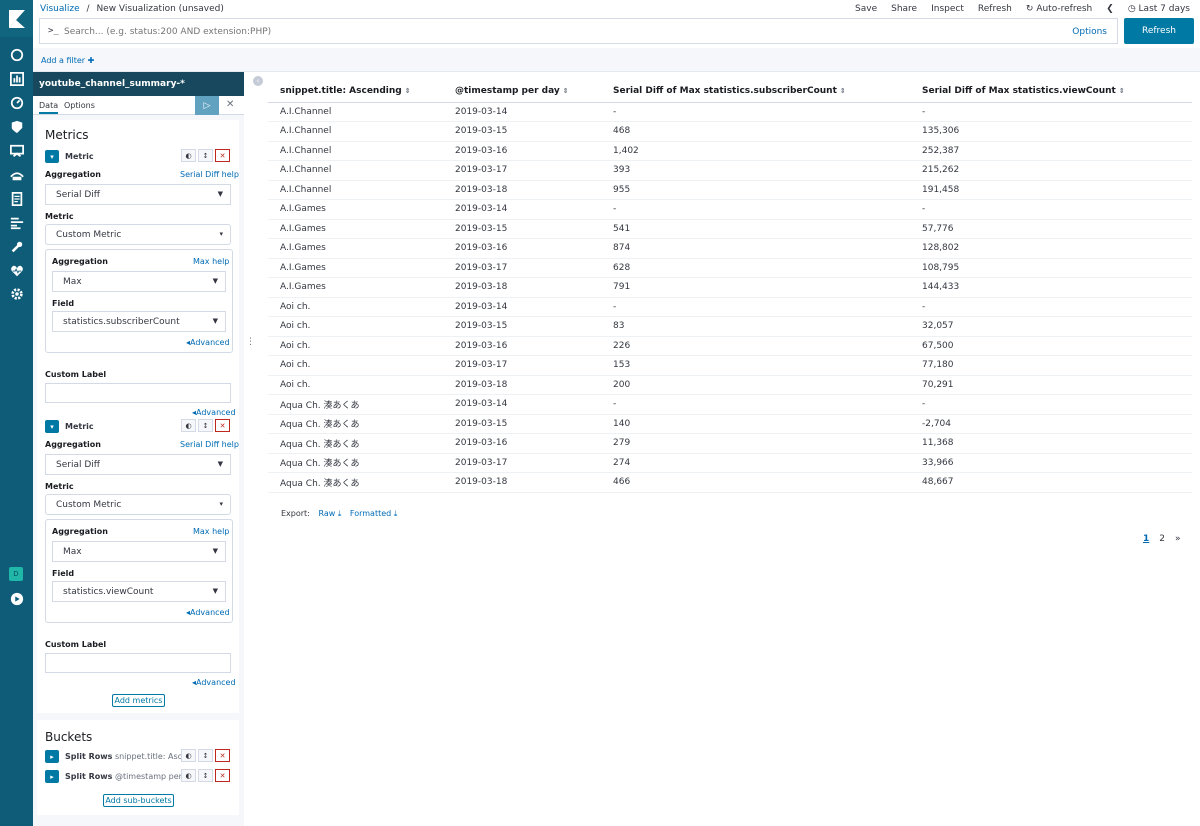 This screenshot has height=826, width=1200. What do you see at coordinates (67, 60) in the screenshot?
I see `add-filter-link: Add a filter ✚` at bounding box center [67, 60].